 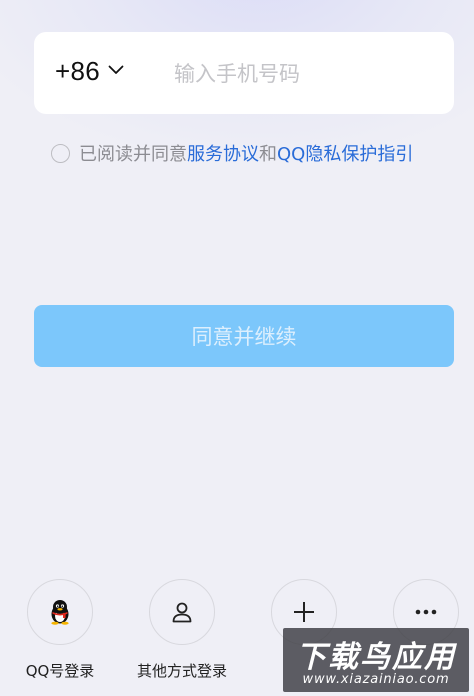 I want to click on phone-input-card: +86, so click(x=244, y=73).